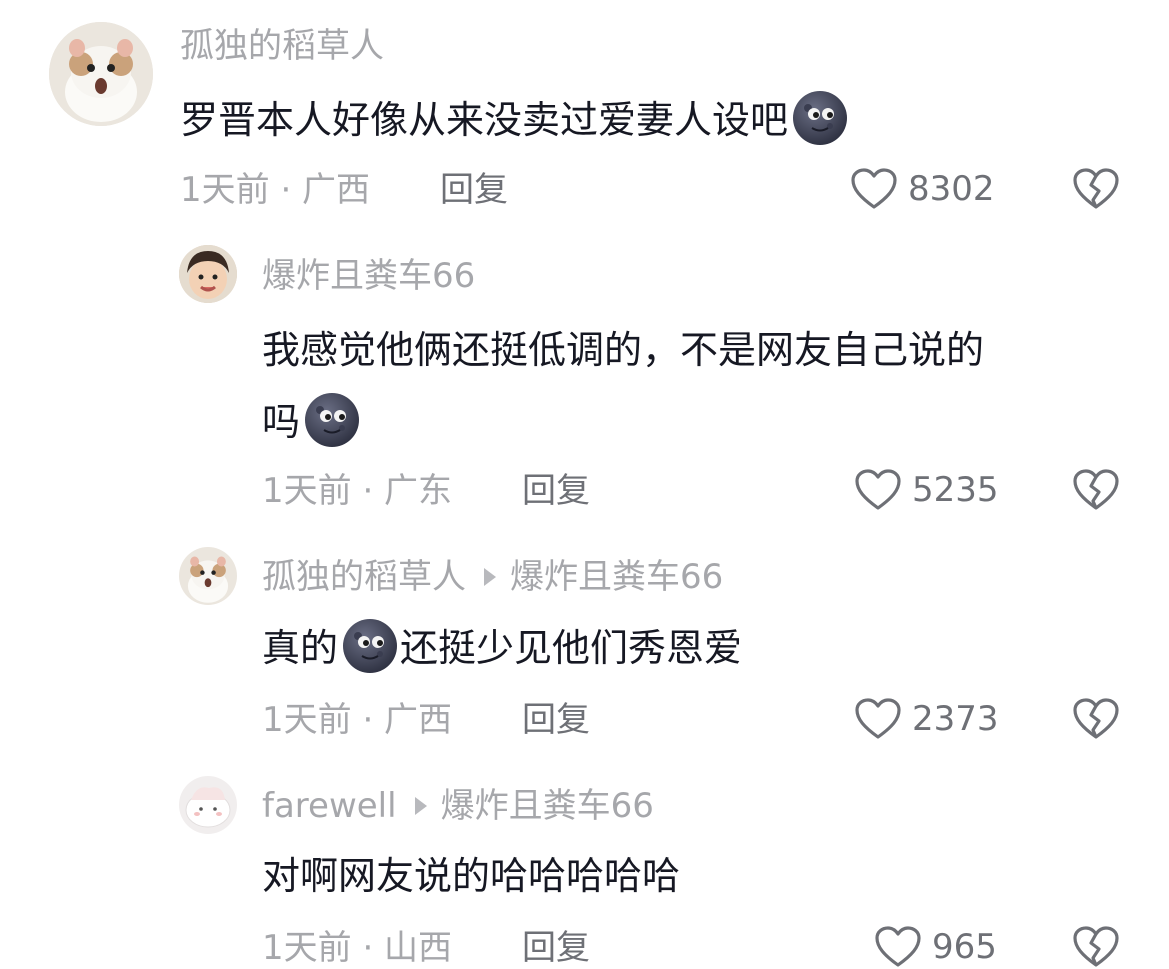 This screenshot has height=969, width=1169. I want to click on like-button: 5235, so click(926, 490).